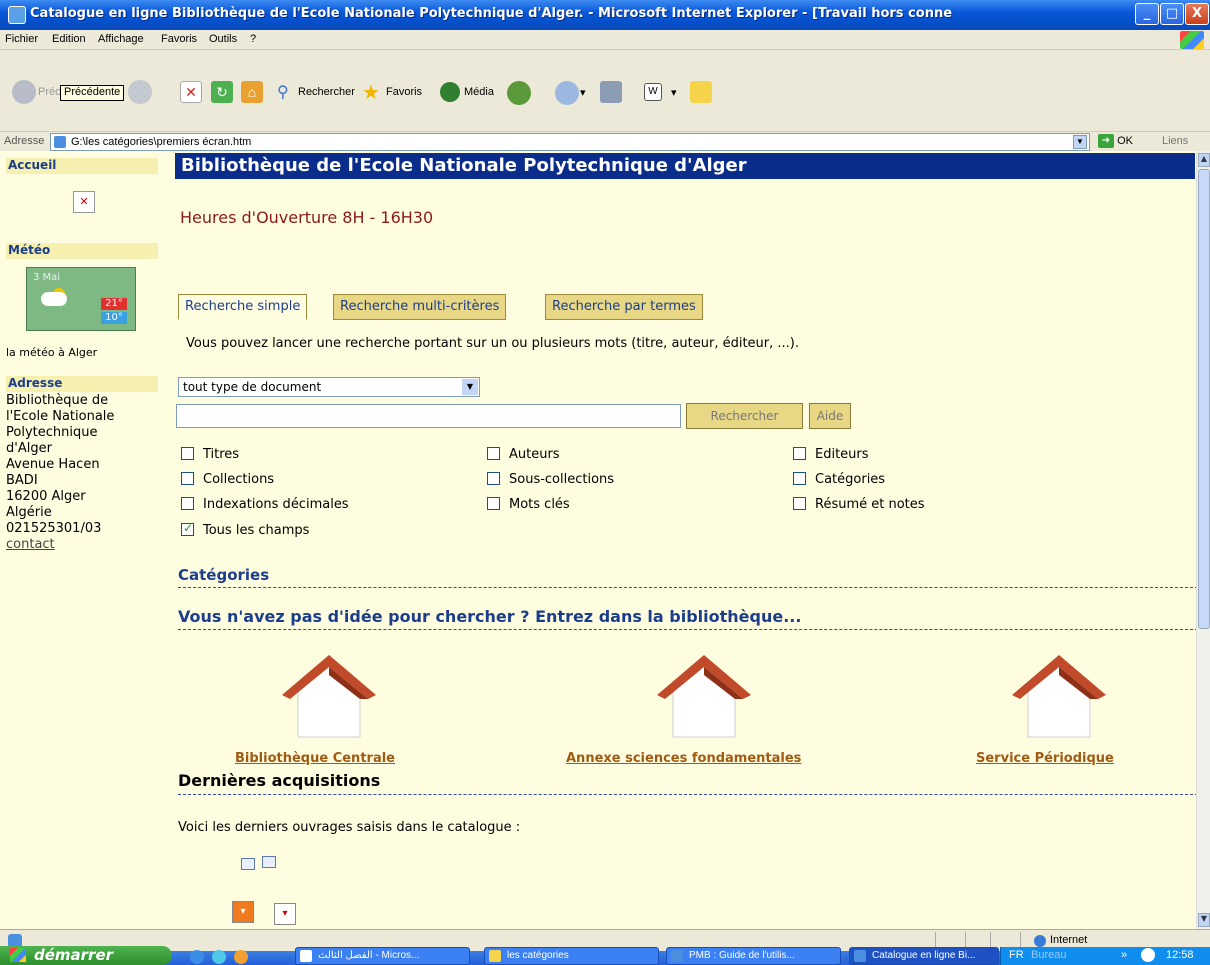 The height and width of the screenshot is (965, 1210). What do you see at coordinates (276, 504) in the screenshot?
I see `checkbox-label: Indexations décimales` at bounding box center [276, 504].